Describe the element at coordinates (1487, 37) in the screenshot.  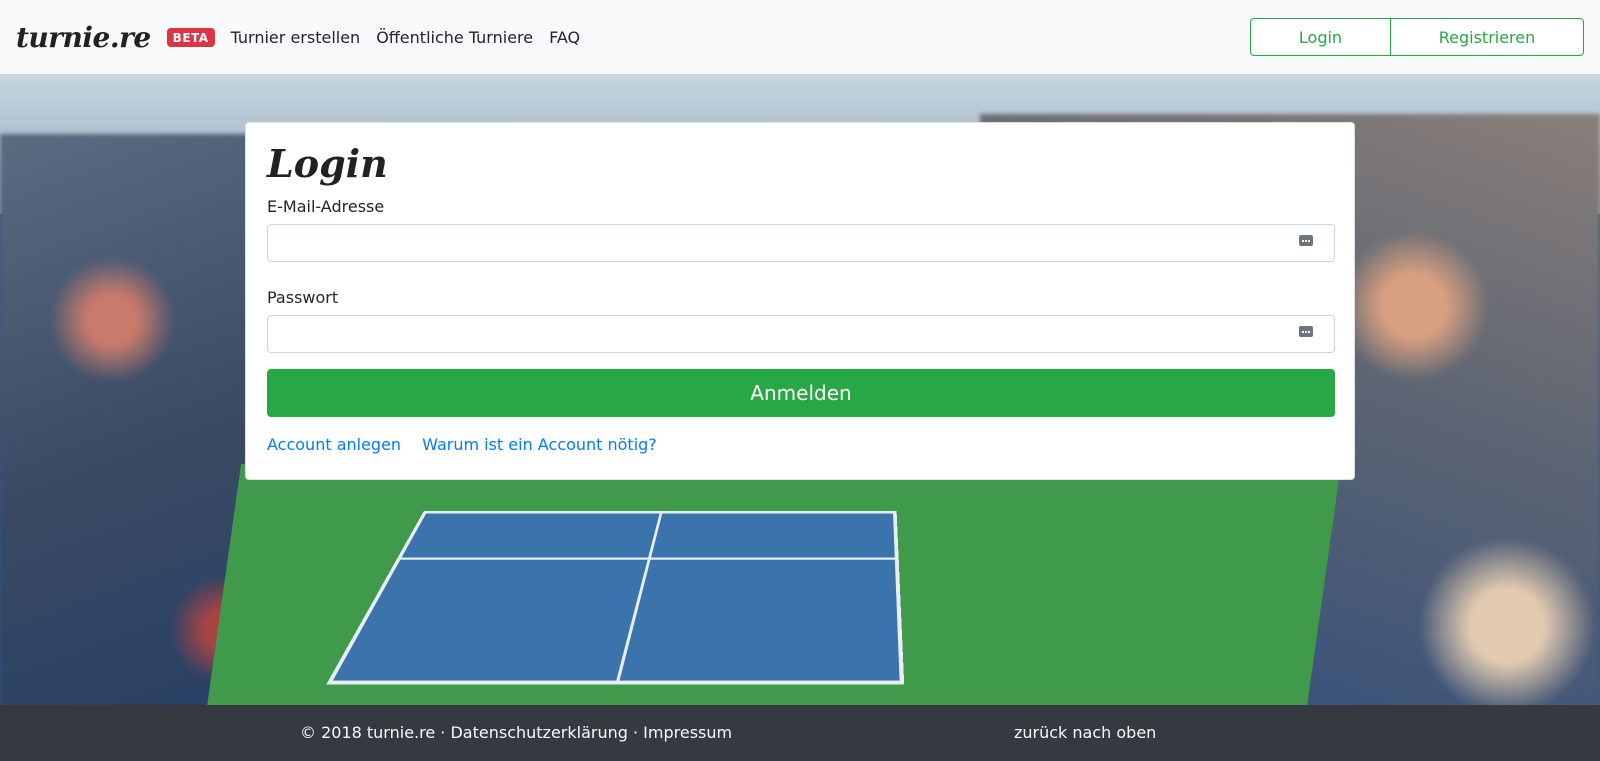
I see `nav-register-button: Registrieren` at that location.